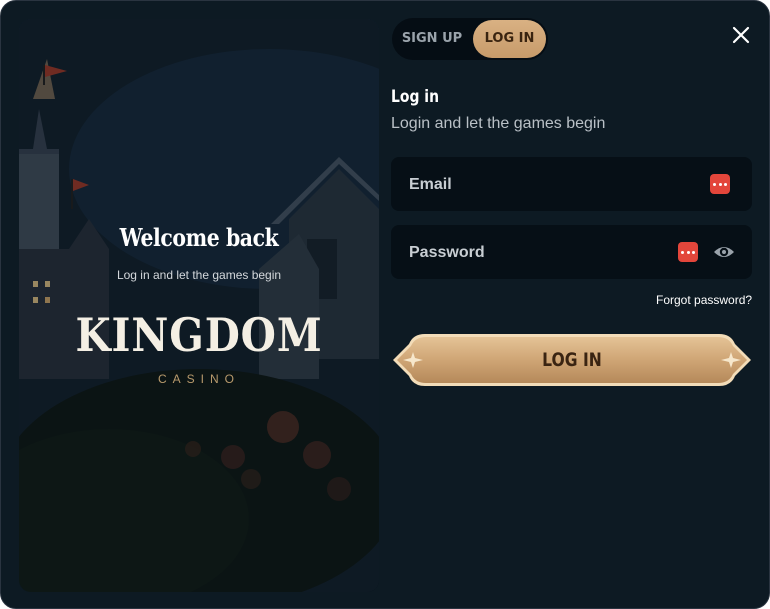  What do you see at coordinates (704, 300) in the screenshot?
I see `forgot-password-link: Forgot password?` at bounding box center [704, 300].